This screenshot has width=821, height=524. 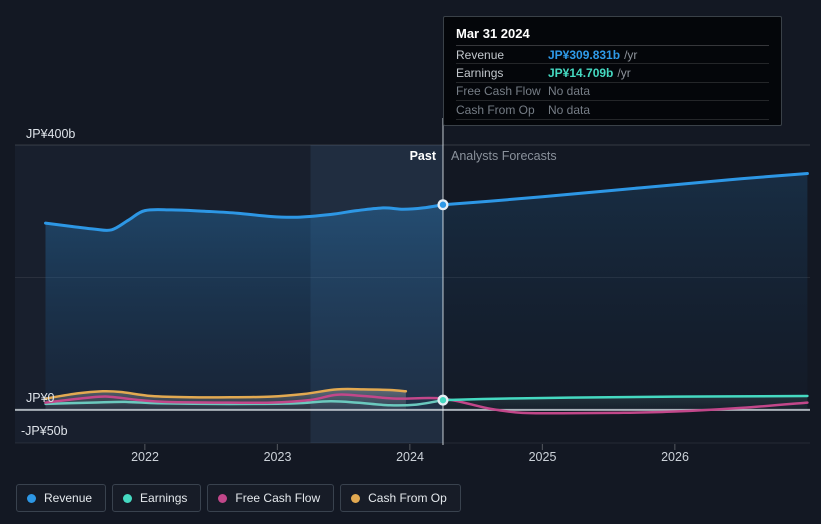 What do you see at coordinates (164, 498) in the screenshot?
I see `legend-label-earnings: Earnings` at bounding box center [164, 498].